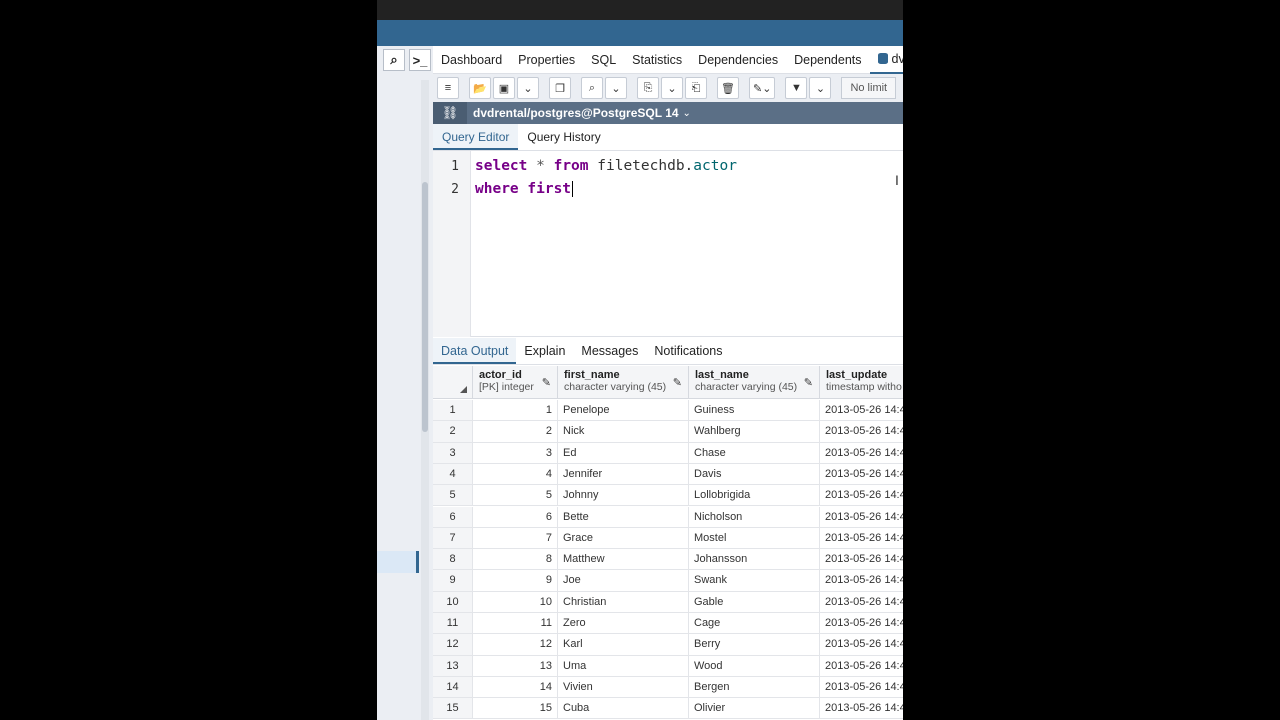 The width and height of the screenshot is (1280, 720). I want to click on browser-selected-node, so click(398, 562).